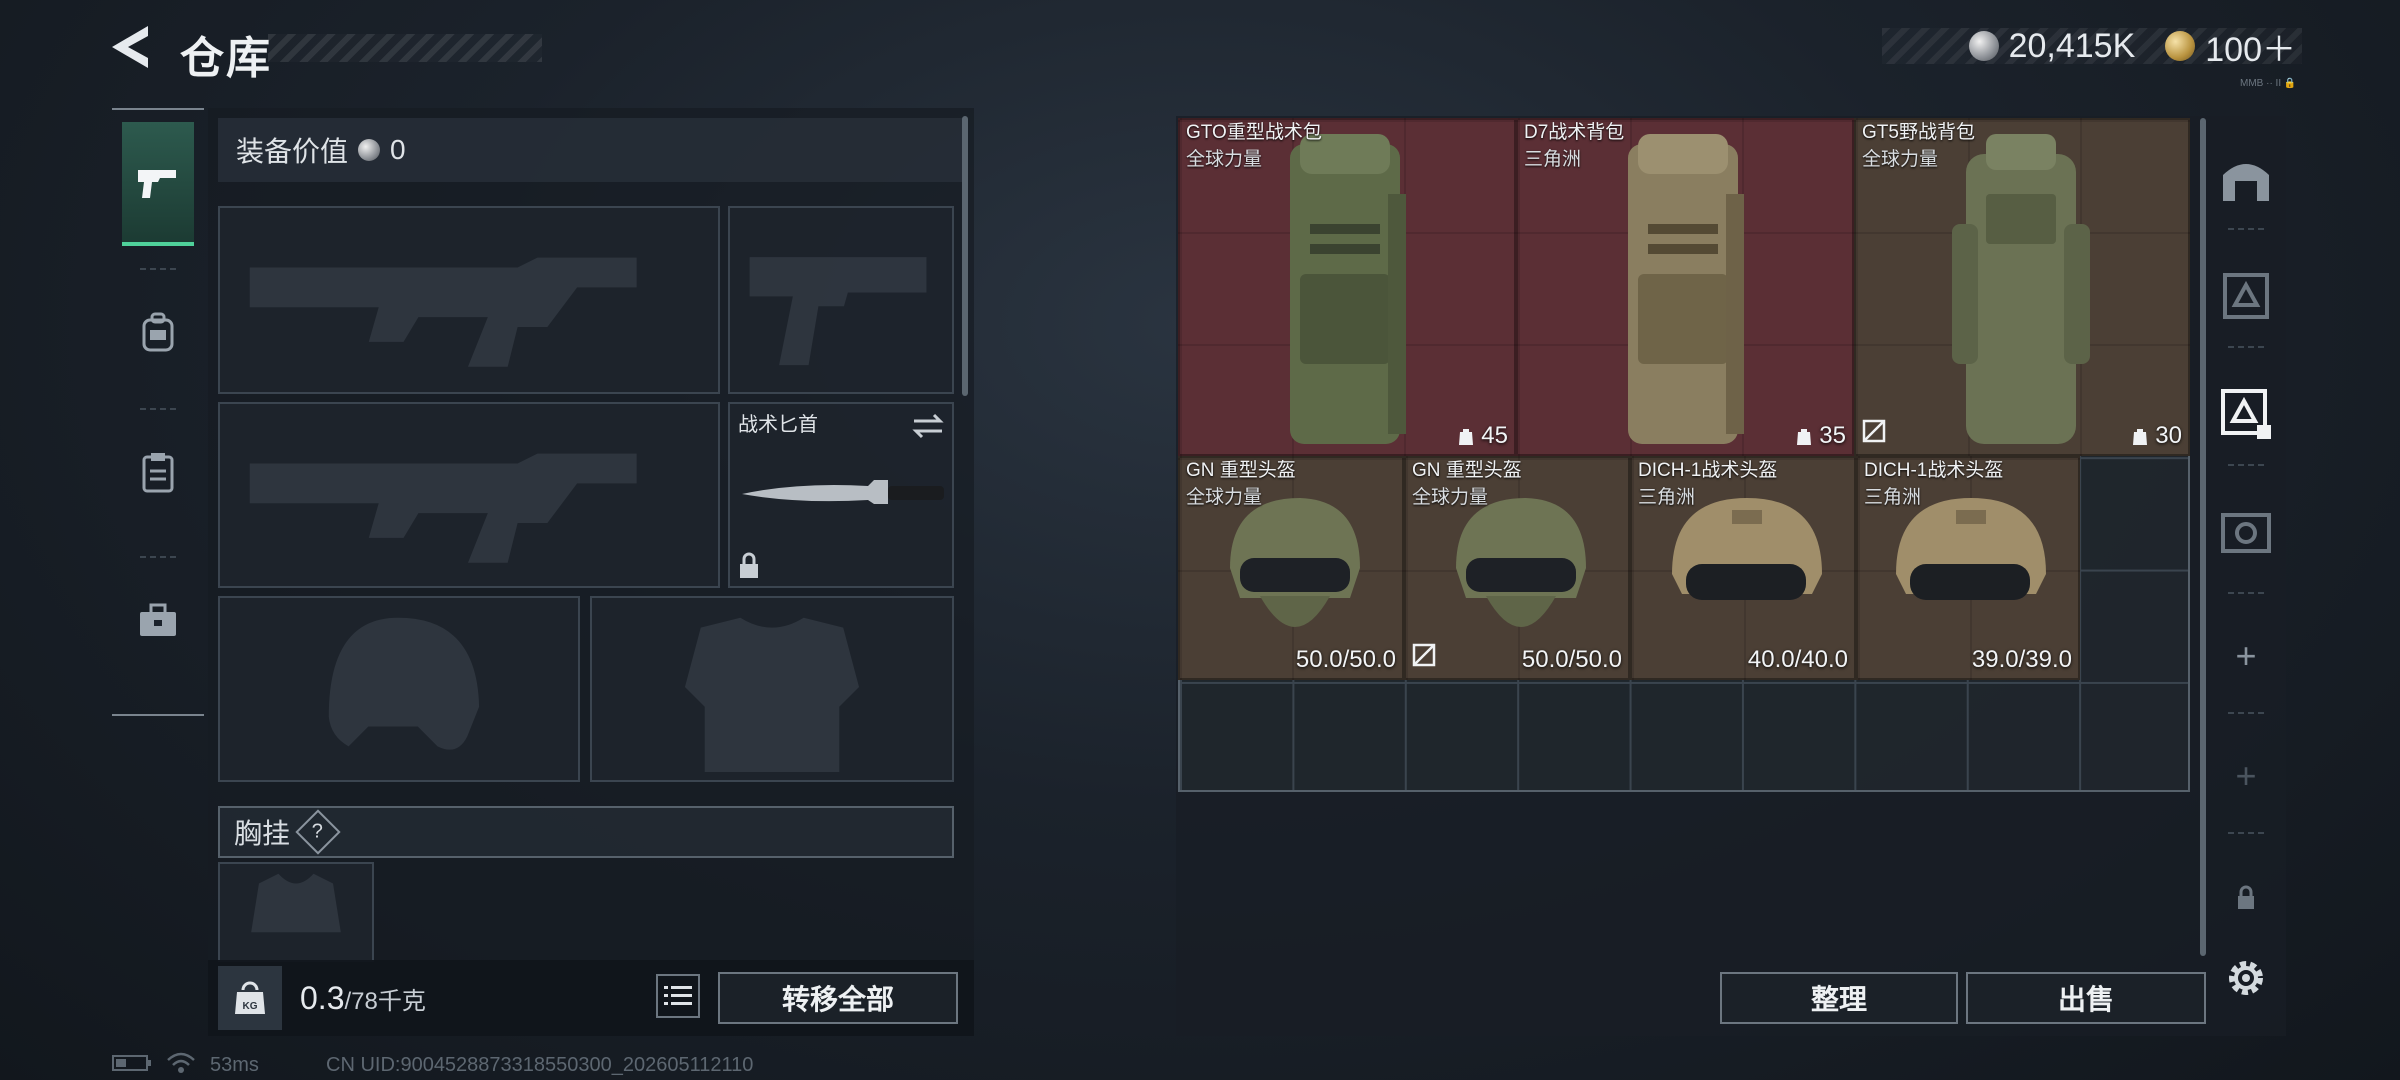  I want to click on item-name: D7战术背包, so click(1574, 132).